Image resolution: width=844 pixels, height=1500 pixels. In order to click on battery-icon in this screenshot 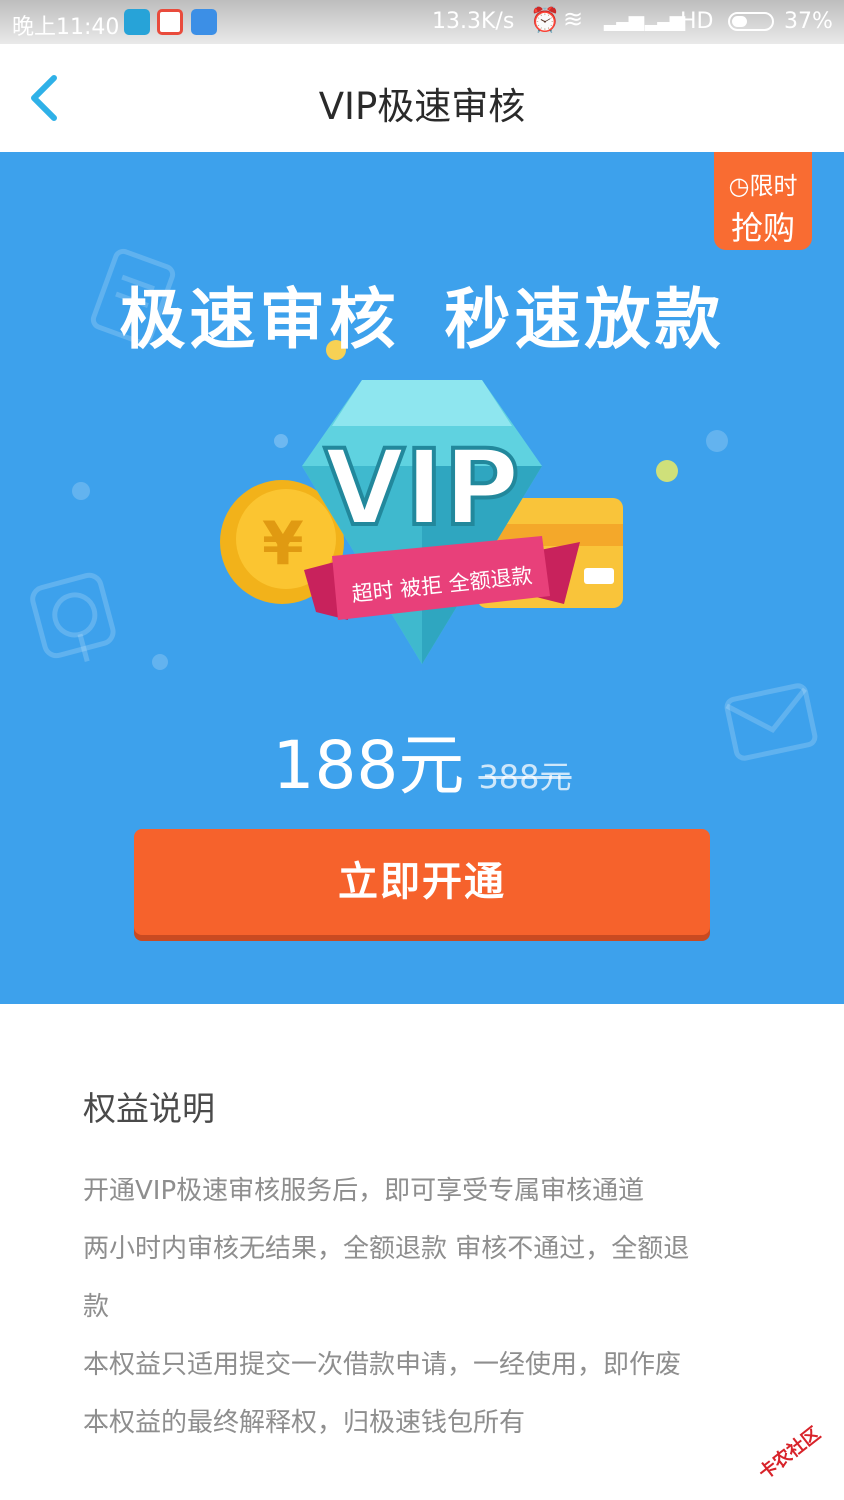, I will do `click(751, 21)`.